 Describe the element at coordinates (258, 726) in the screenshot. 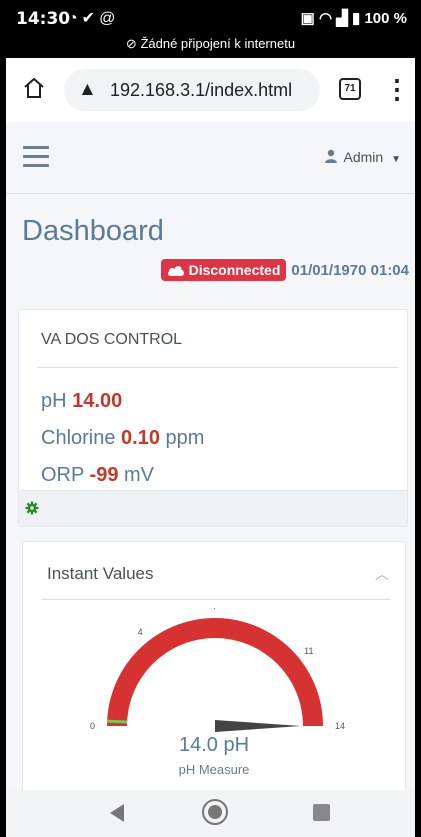

I see `gauge-needle` at that location.